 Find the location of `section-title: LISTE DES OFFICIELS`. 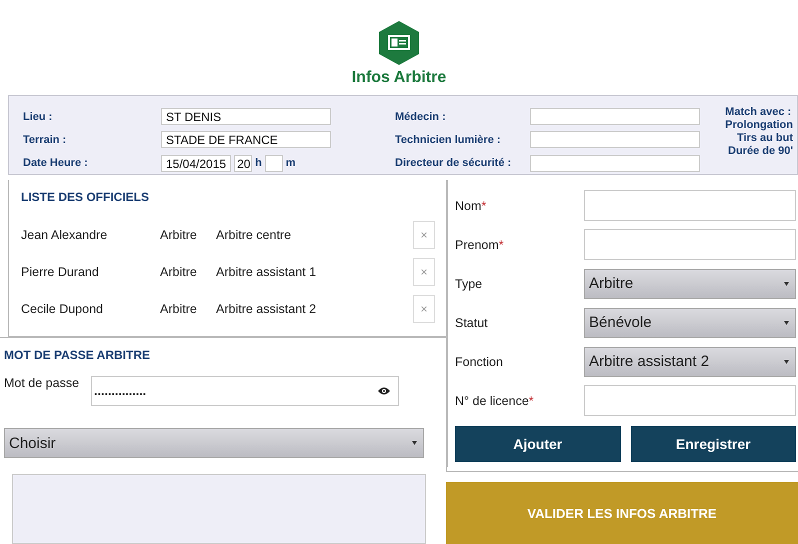

section-title: LISTE DES OFFICIELS is located at coordinates (85, 197).